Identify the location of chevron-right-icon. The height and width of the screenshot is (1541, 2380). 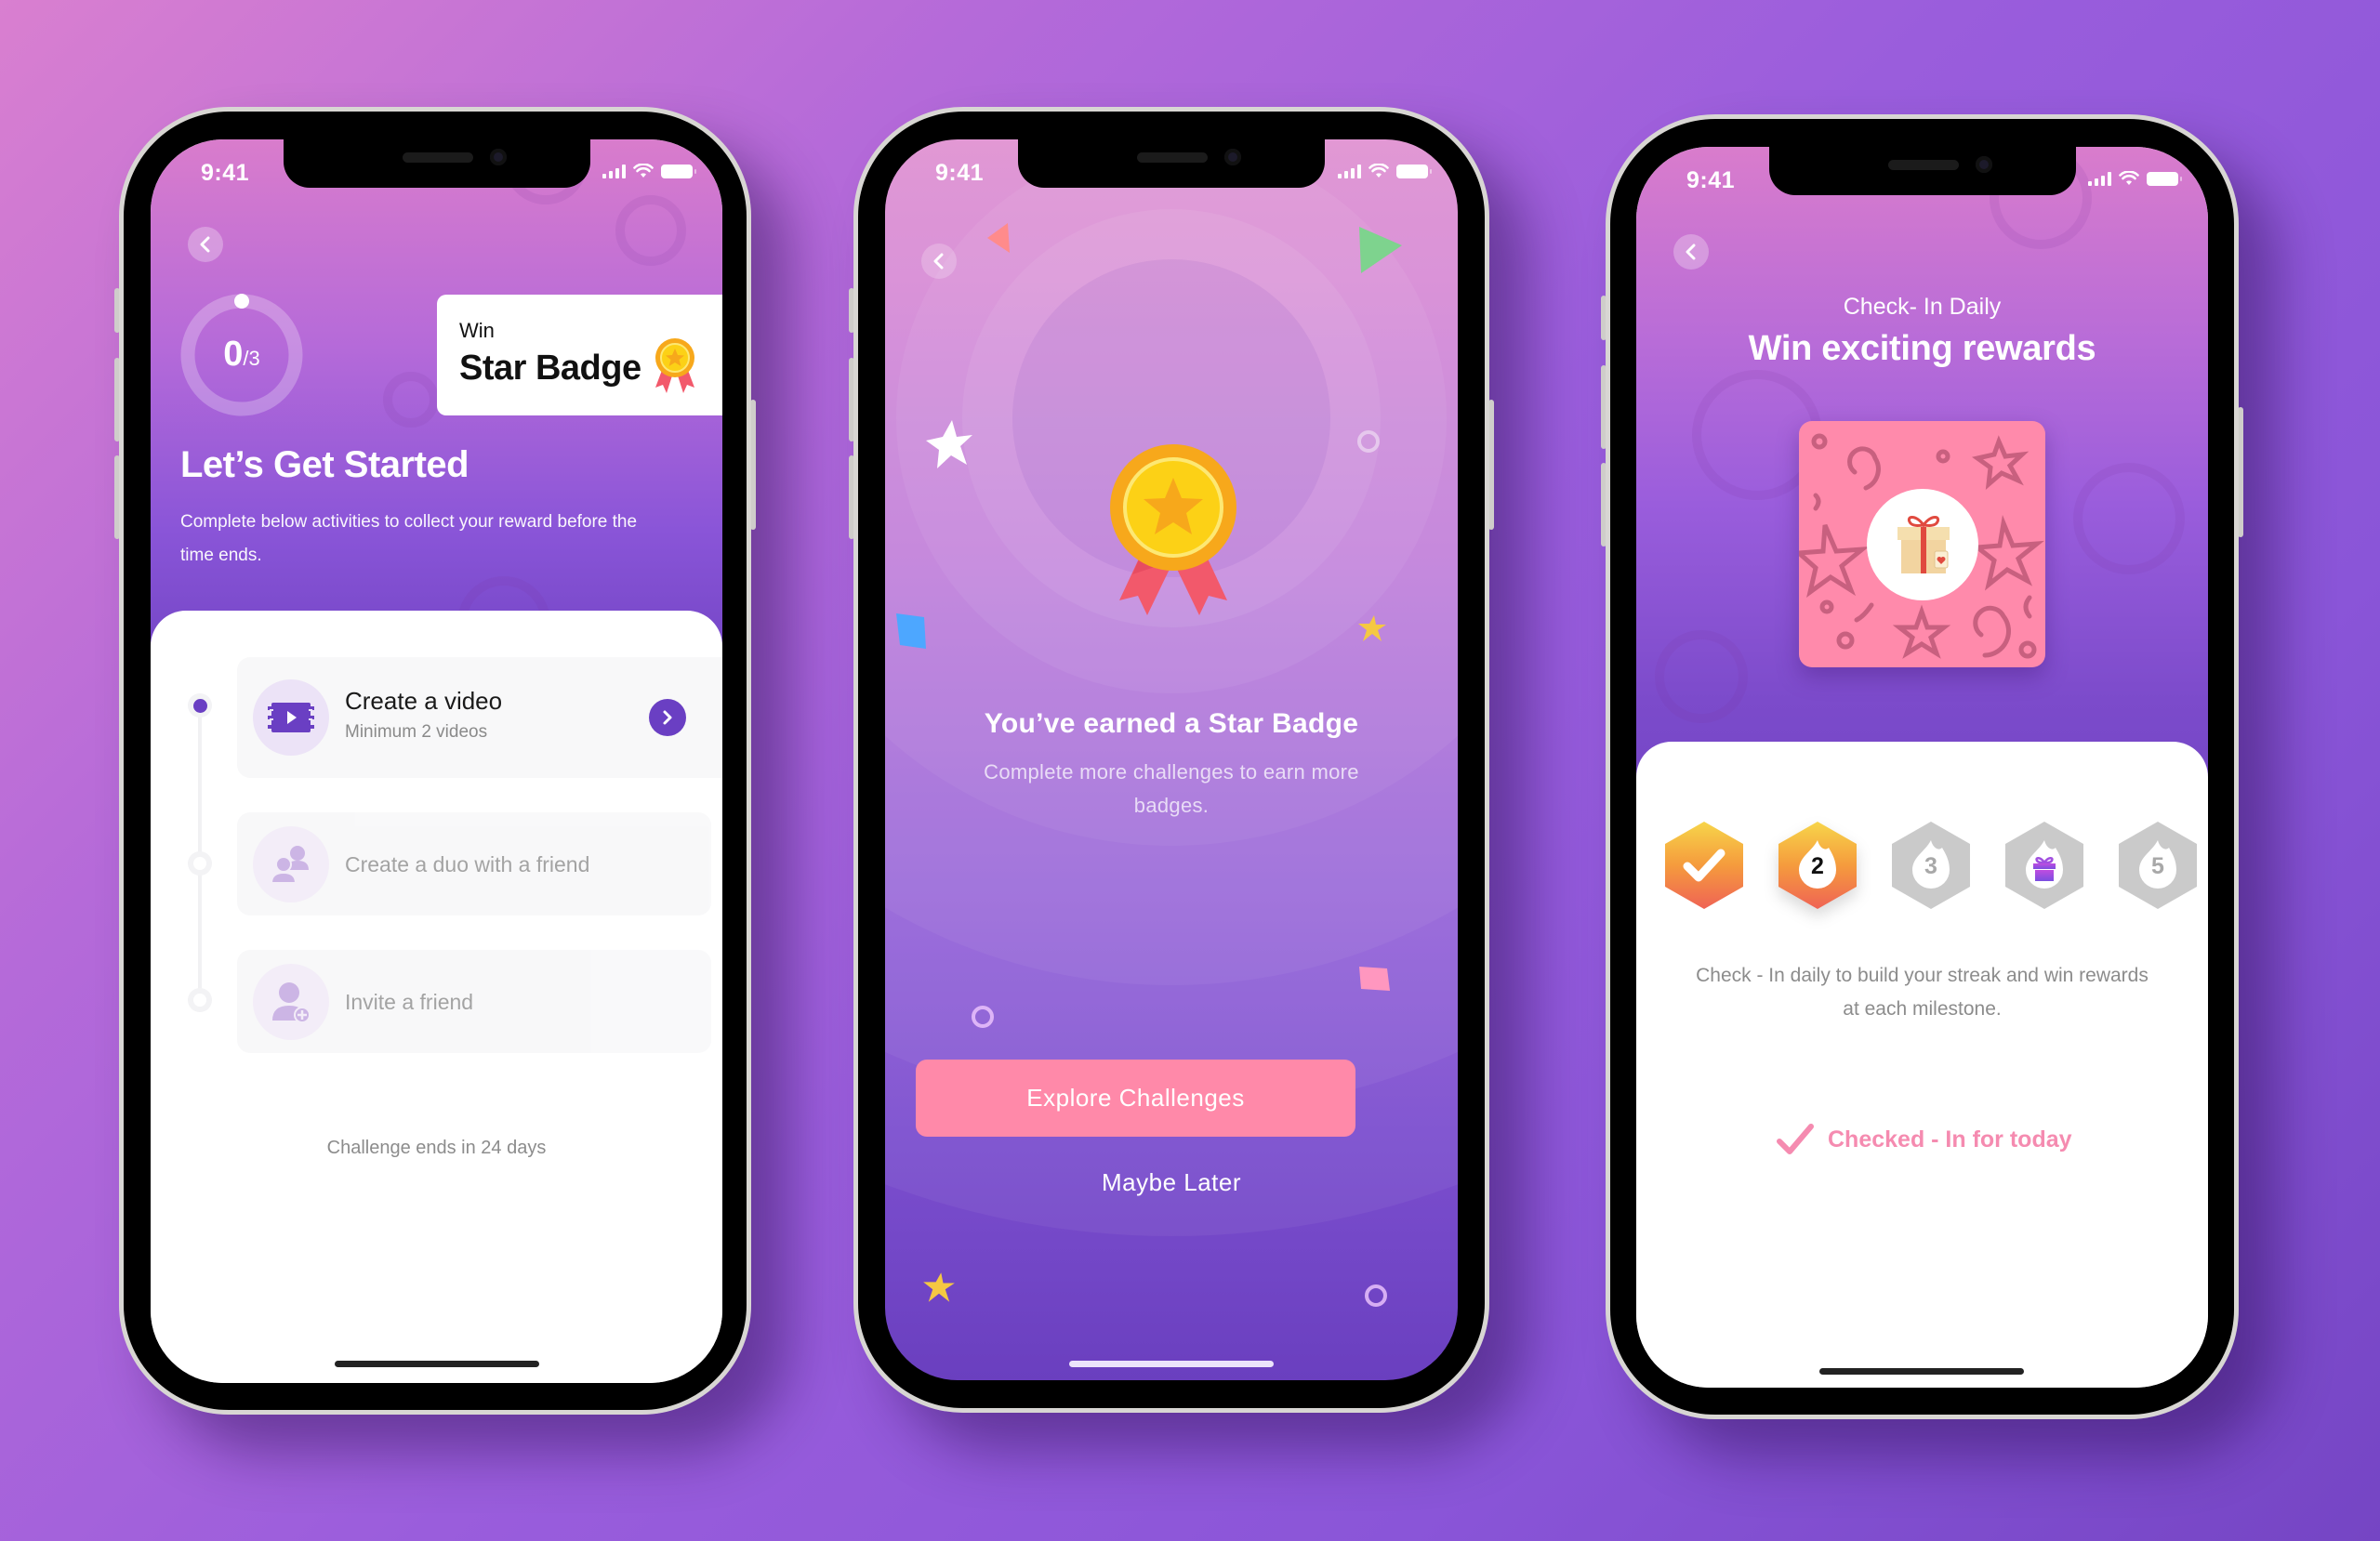
(667, 717).